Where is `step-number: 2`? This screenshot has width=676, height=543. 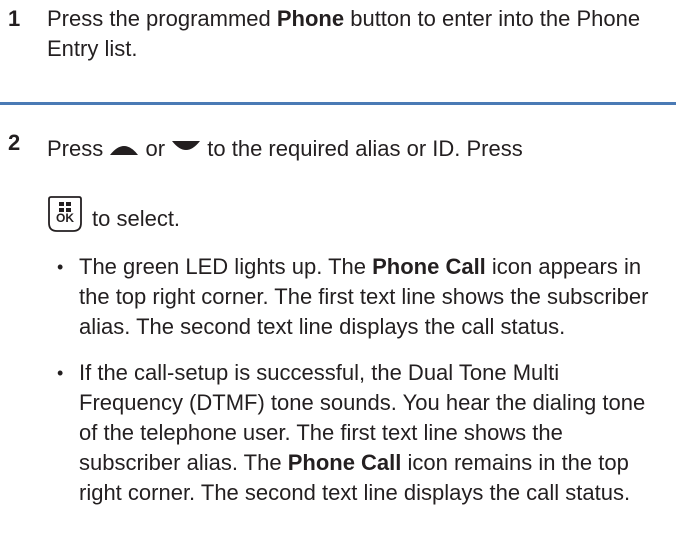 step-number: 2 is located at coordinates (14, 142).